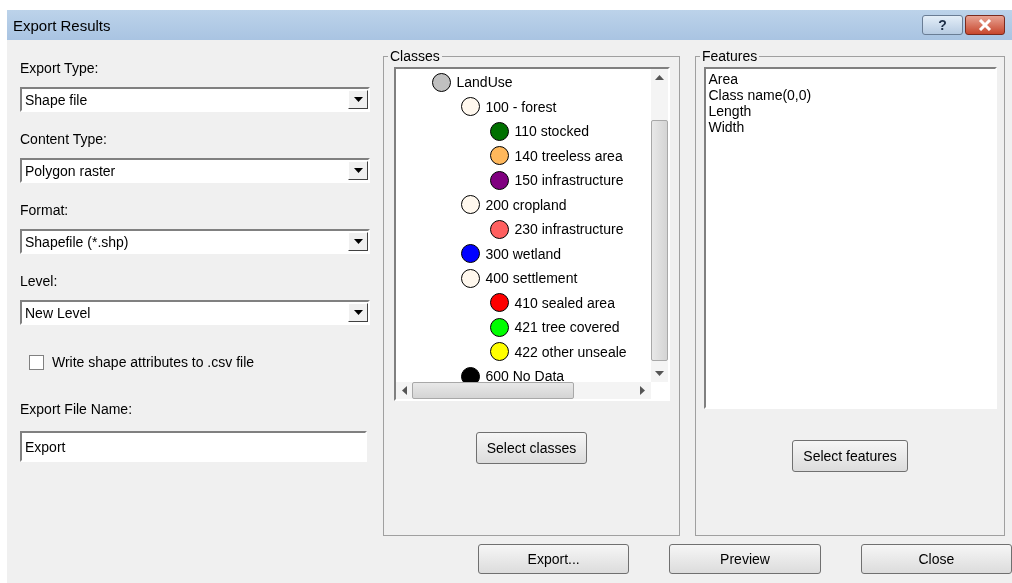 This screenshot has width=1012, height=583. What do you see at coordinates (659, 225) in the screenshot?
I see `vertical-scrollbar` at bounding box center [659, 225].